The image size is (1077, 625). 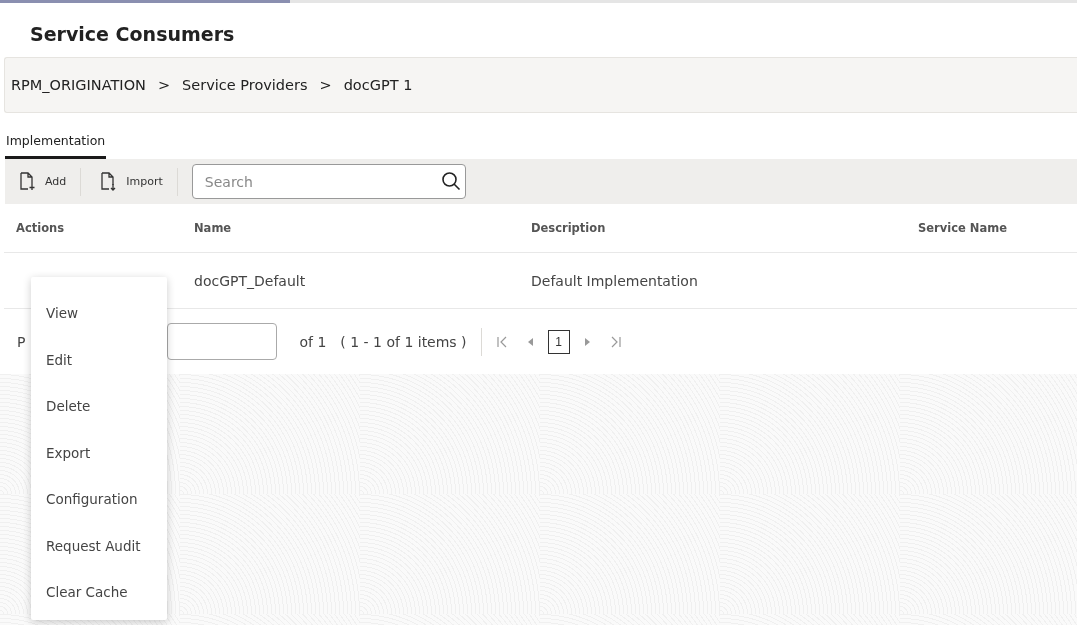 What do you see at coordinates (47, 181) in the screenshot?
I see `add-button: Add` at bounding box center [47, 181].